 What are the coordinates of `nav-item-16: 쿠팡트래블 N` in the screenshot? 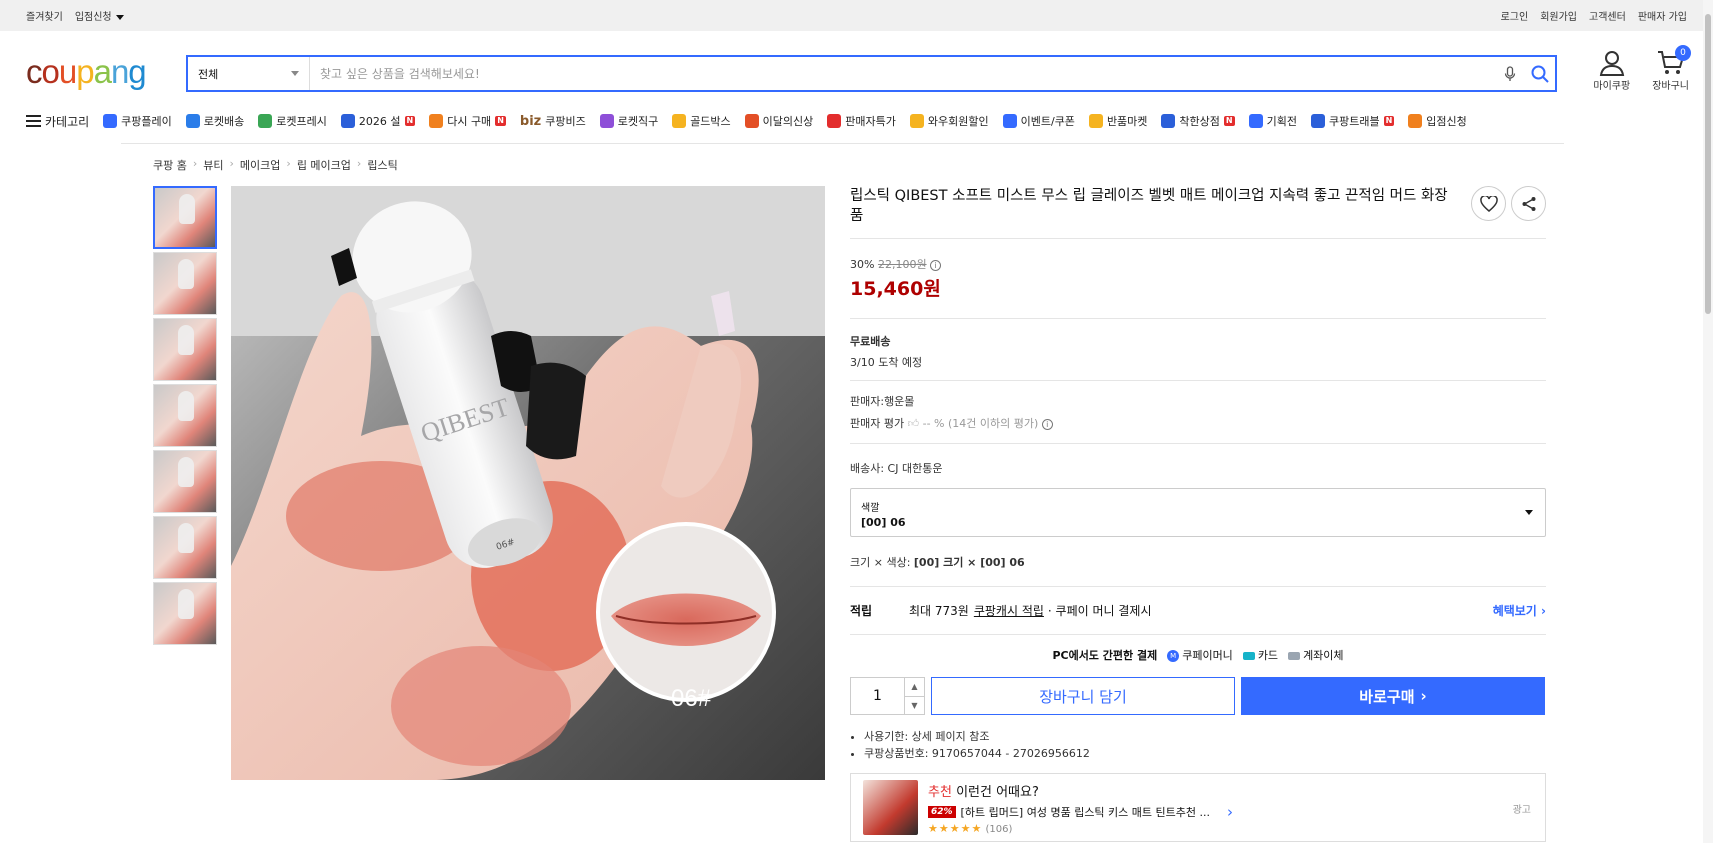 It's located at (1352, 121).